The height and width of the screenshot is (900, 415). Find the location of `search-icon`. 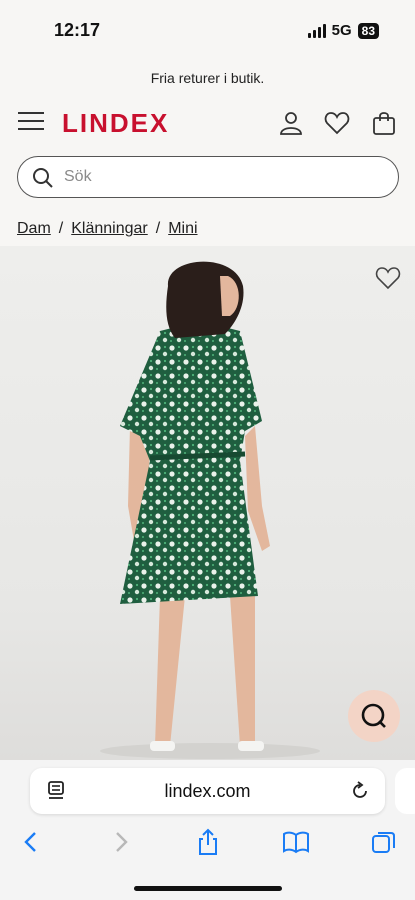

search-icon is located at coordinates (43, 178).